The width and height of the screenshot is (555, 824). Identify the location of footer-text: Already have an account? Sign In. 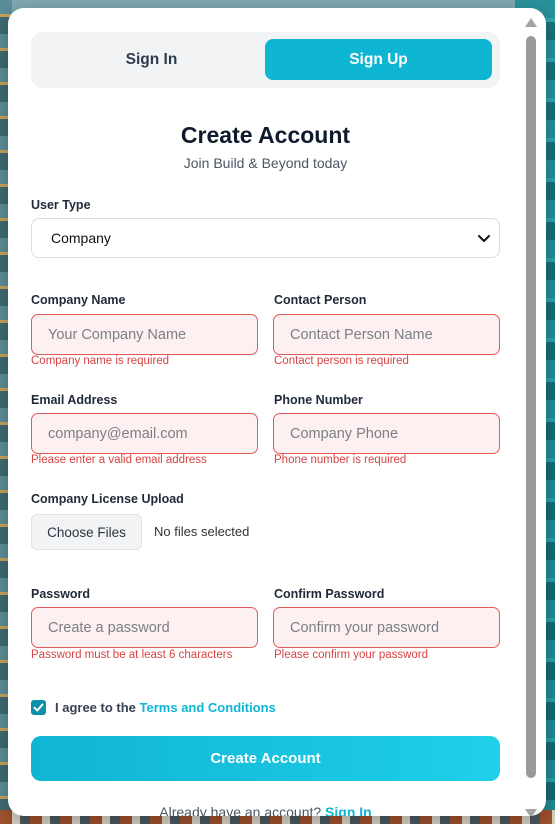
(265, 810).